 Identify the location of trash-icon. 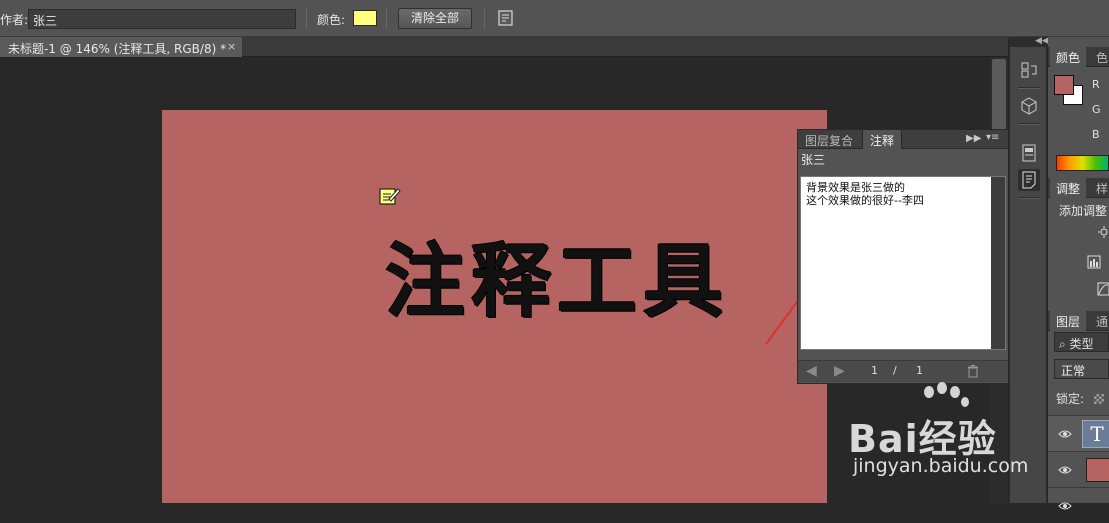
(973, 371).